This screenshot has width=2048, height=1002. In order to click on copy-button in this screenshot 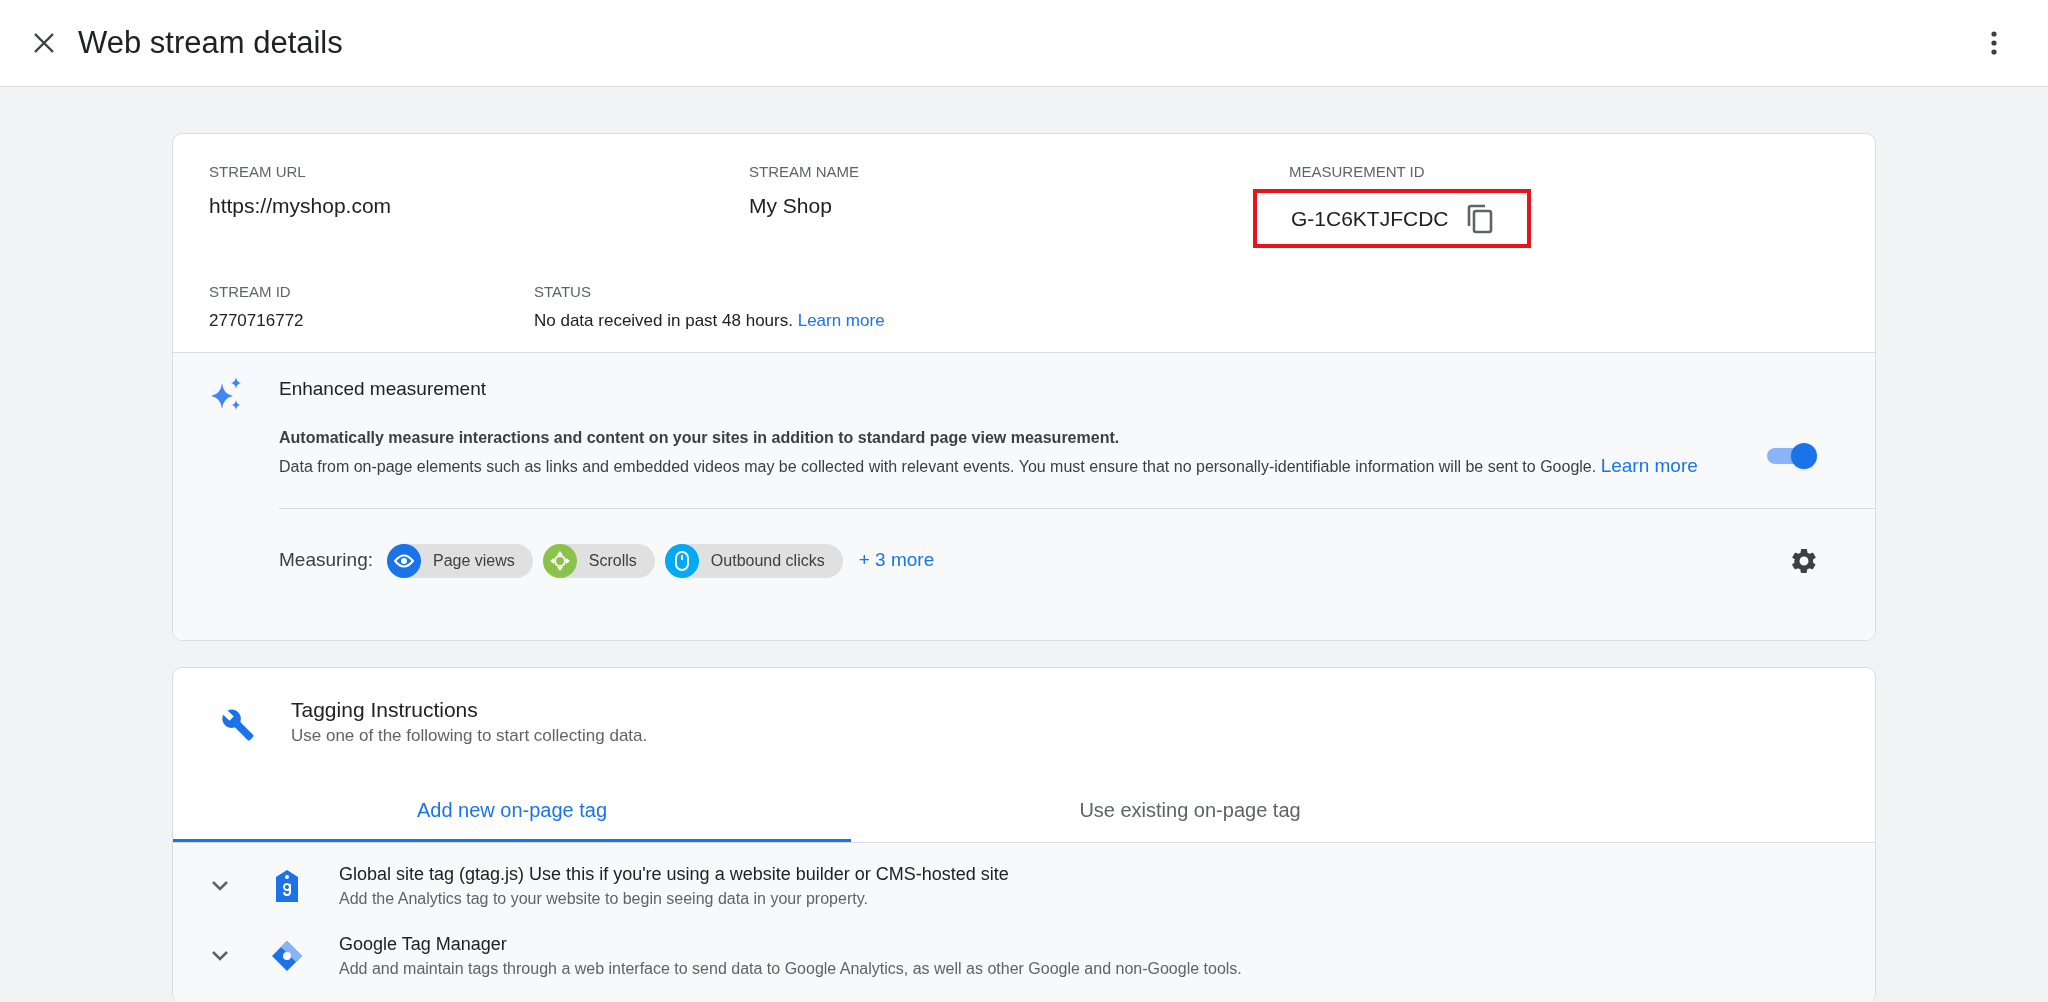, I will do `click(1479, 218)`.